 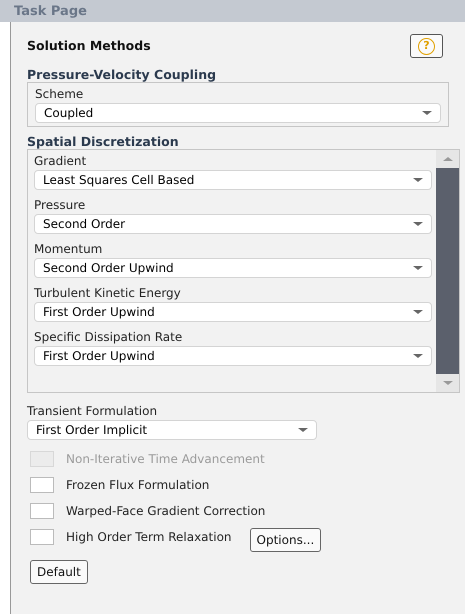 I want to click on field-label: Turbulent Kinetic Energy, so click(x=108, y=293).